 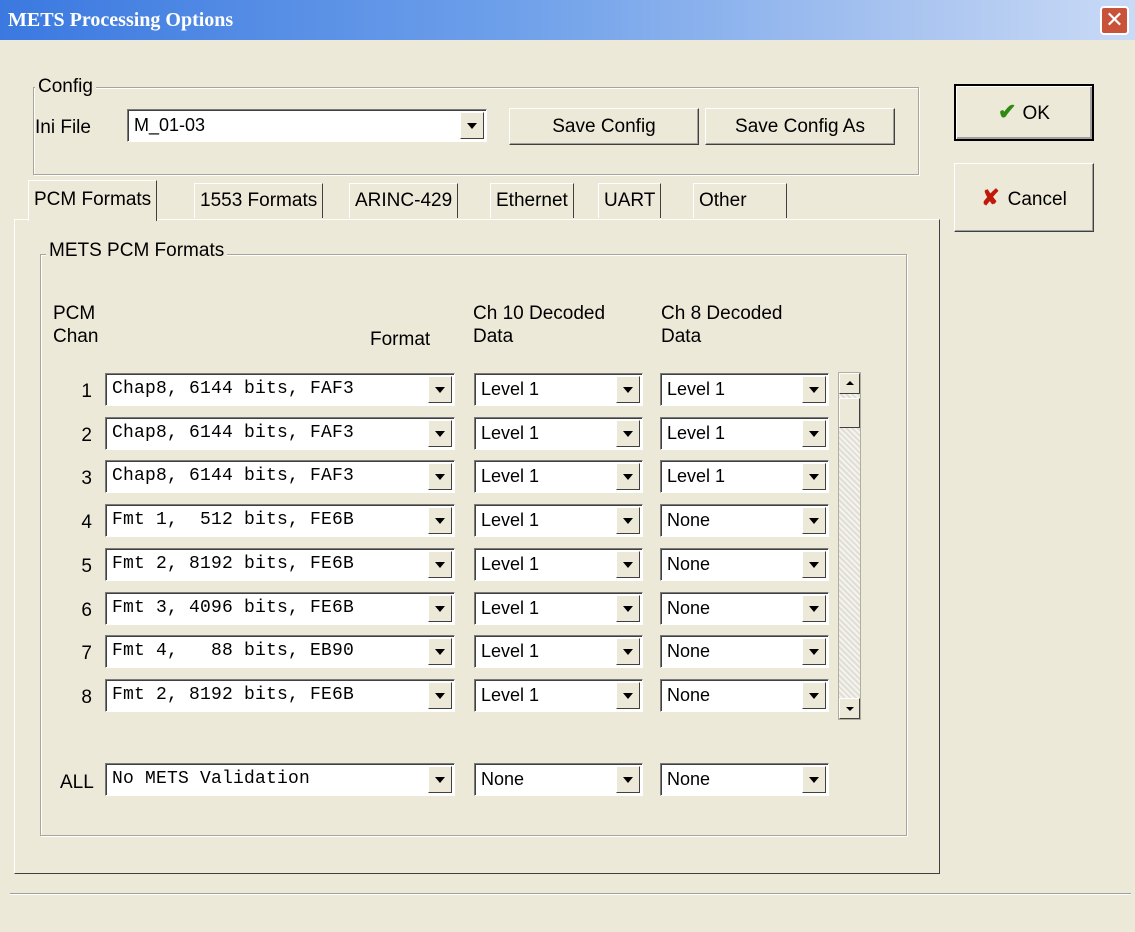 What do you see at coordinates (74, 313) in the screenshot?
I see `col-header-chan-1: PCM` at bounding box center [74, 313].